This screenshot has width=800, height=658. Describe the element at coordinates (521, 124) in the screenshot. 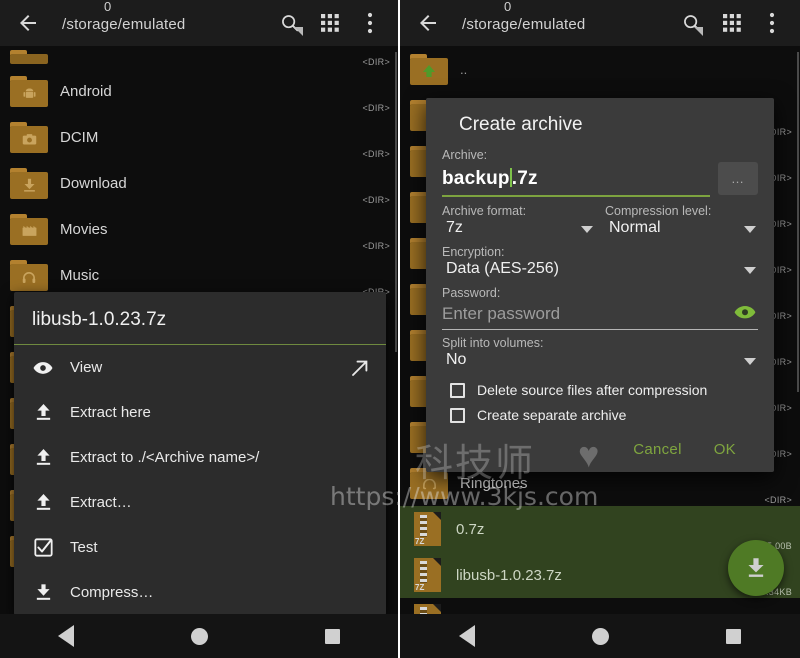

I see `dialog-title: Create archive` at that location.